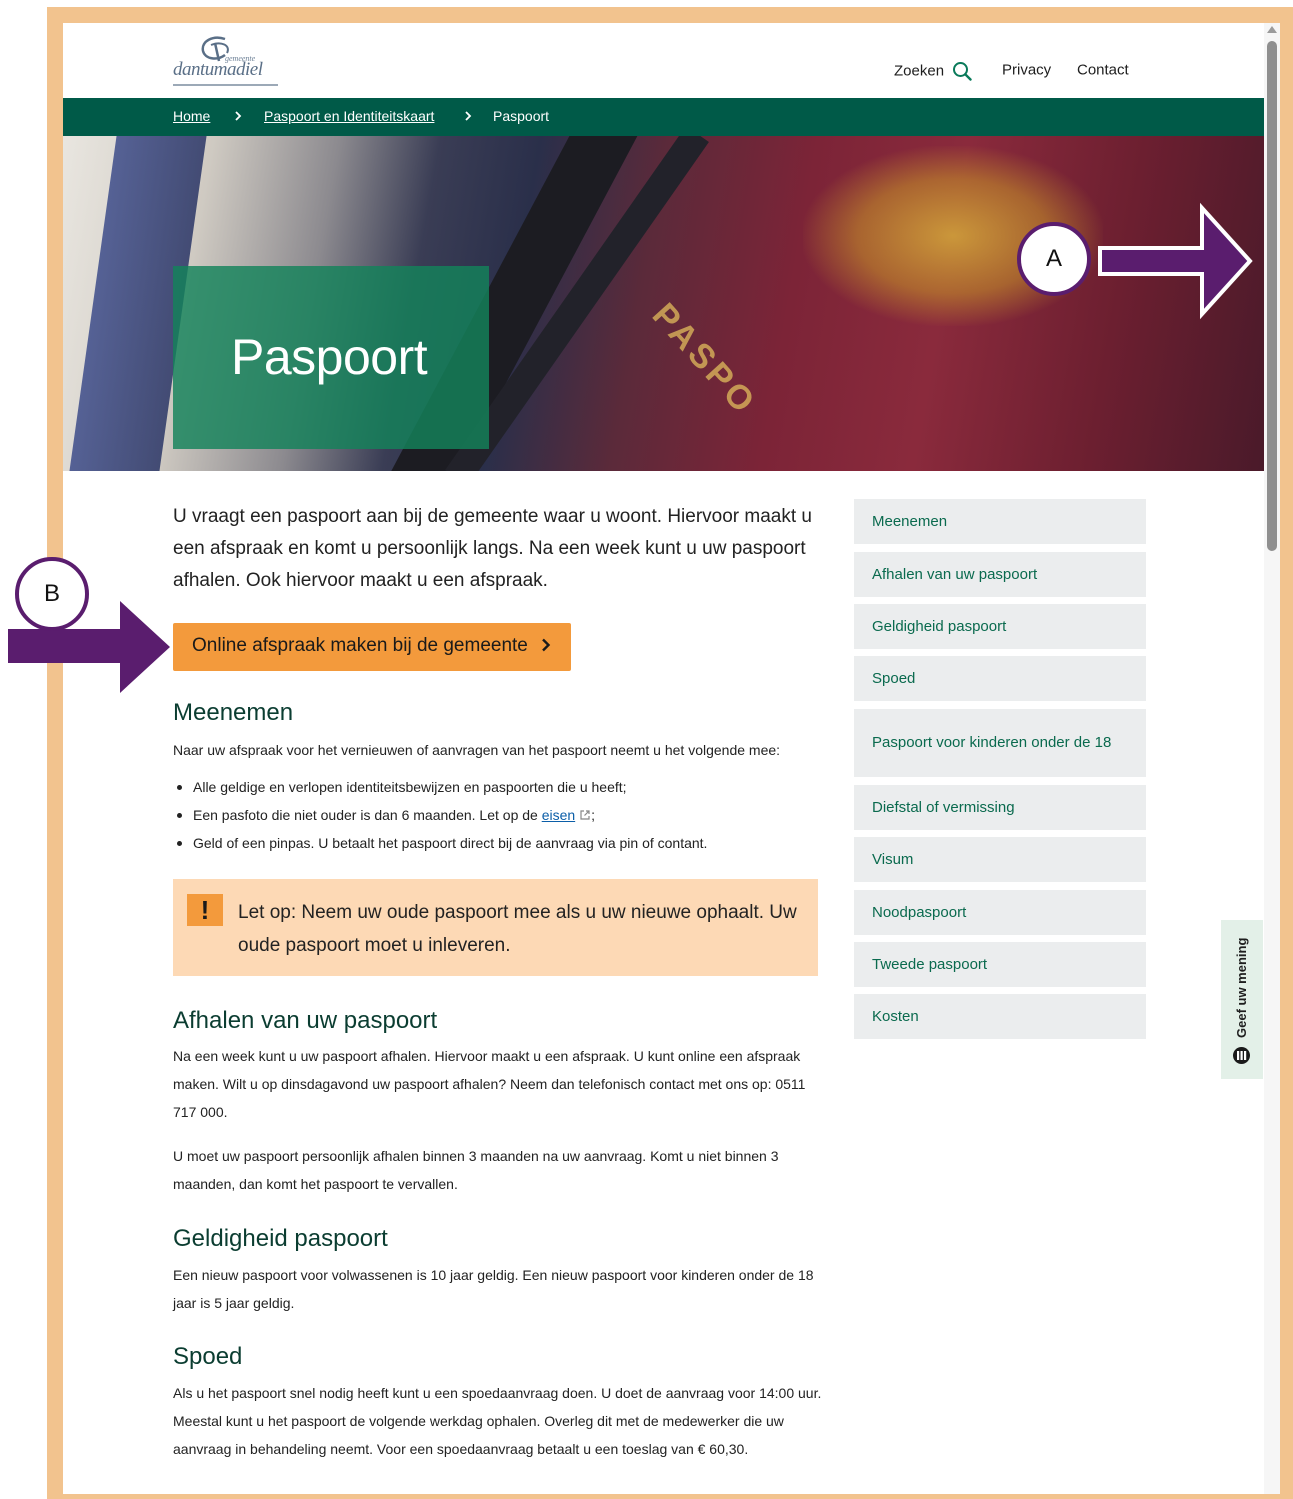 The image size is (1293, 1499). I want to click on sidebar-item-geldigheid: Geldigheid paspoort, so click(1000, 626).